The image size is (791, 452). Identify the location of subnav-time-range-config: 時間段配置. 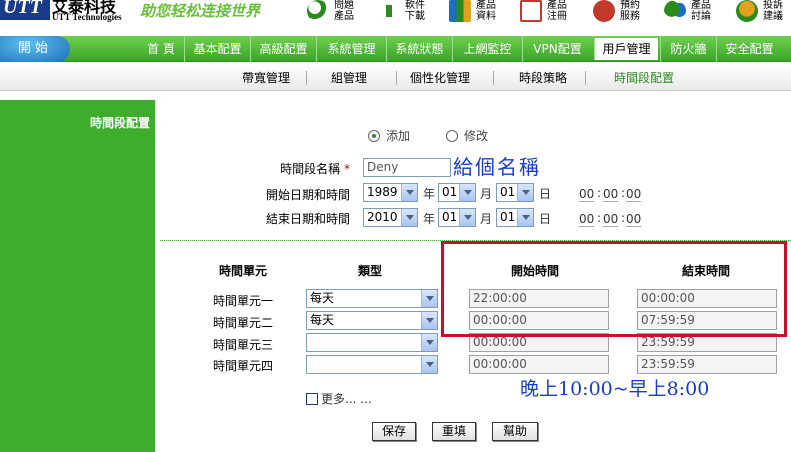
(644, 78).